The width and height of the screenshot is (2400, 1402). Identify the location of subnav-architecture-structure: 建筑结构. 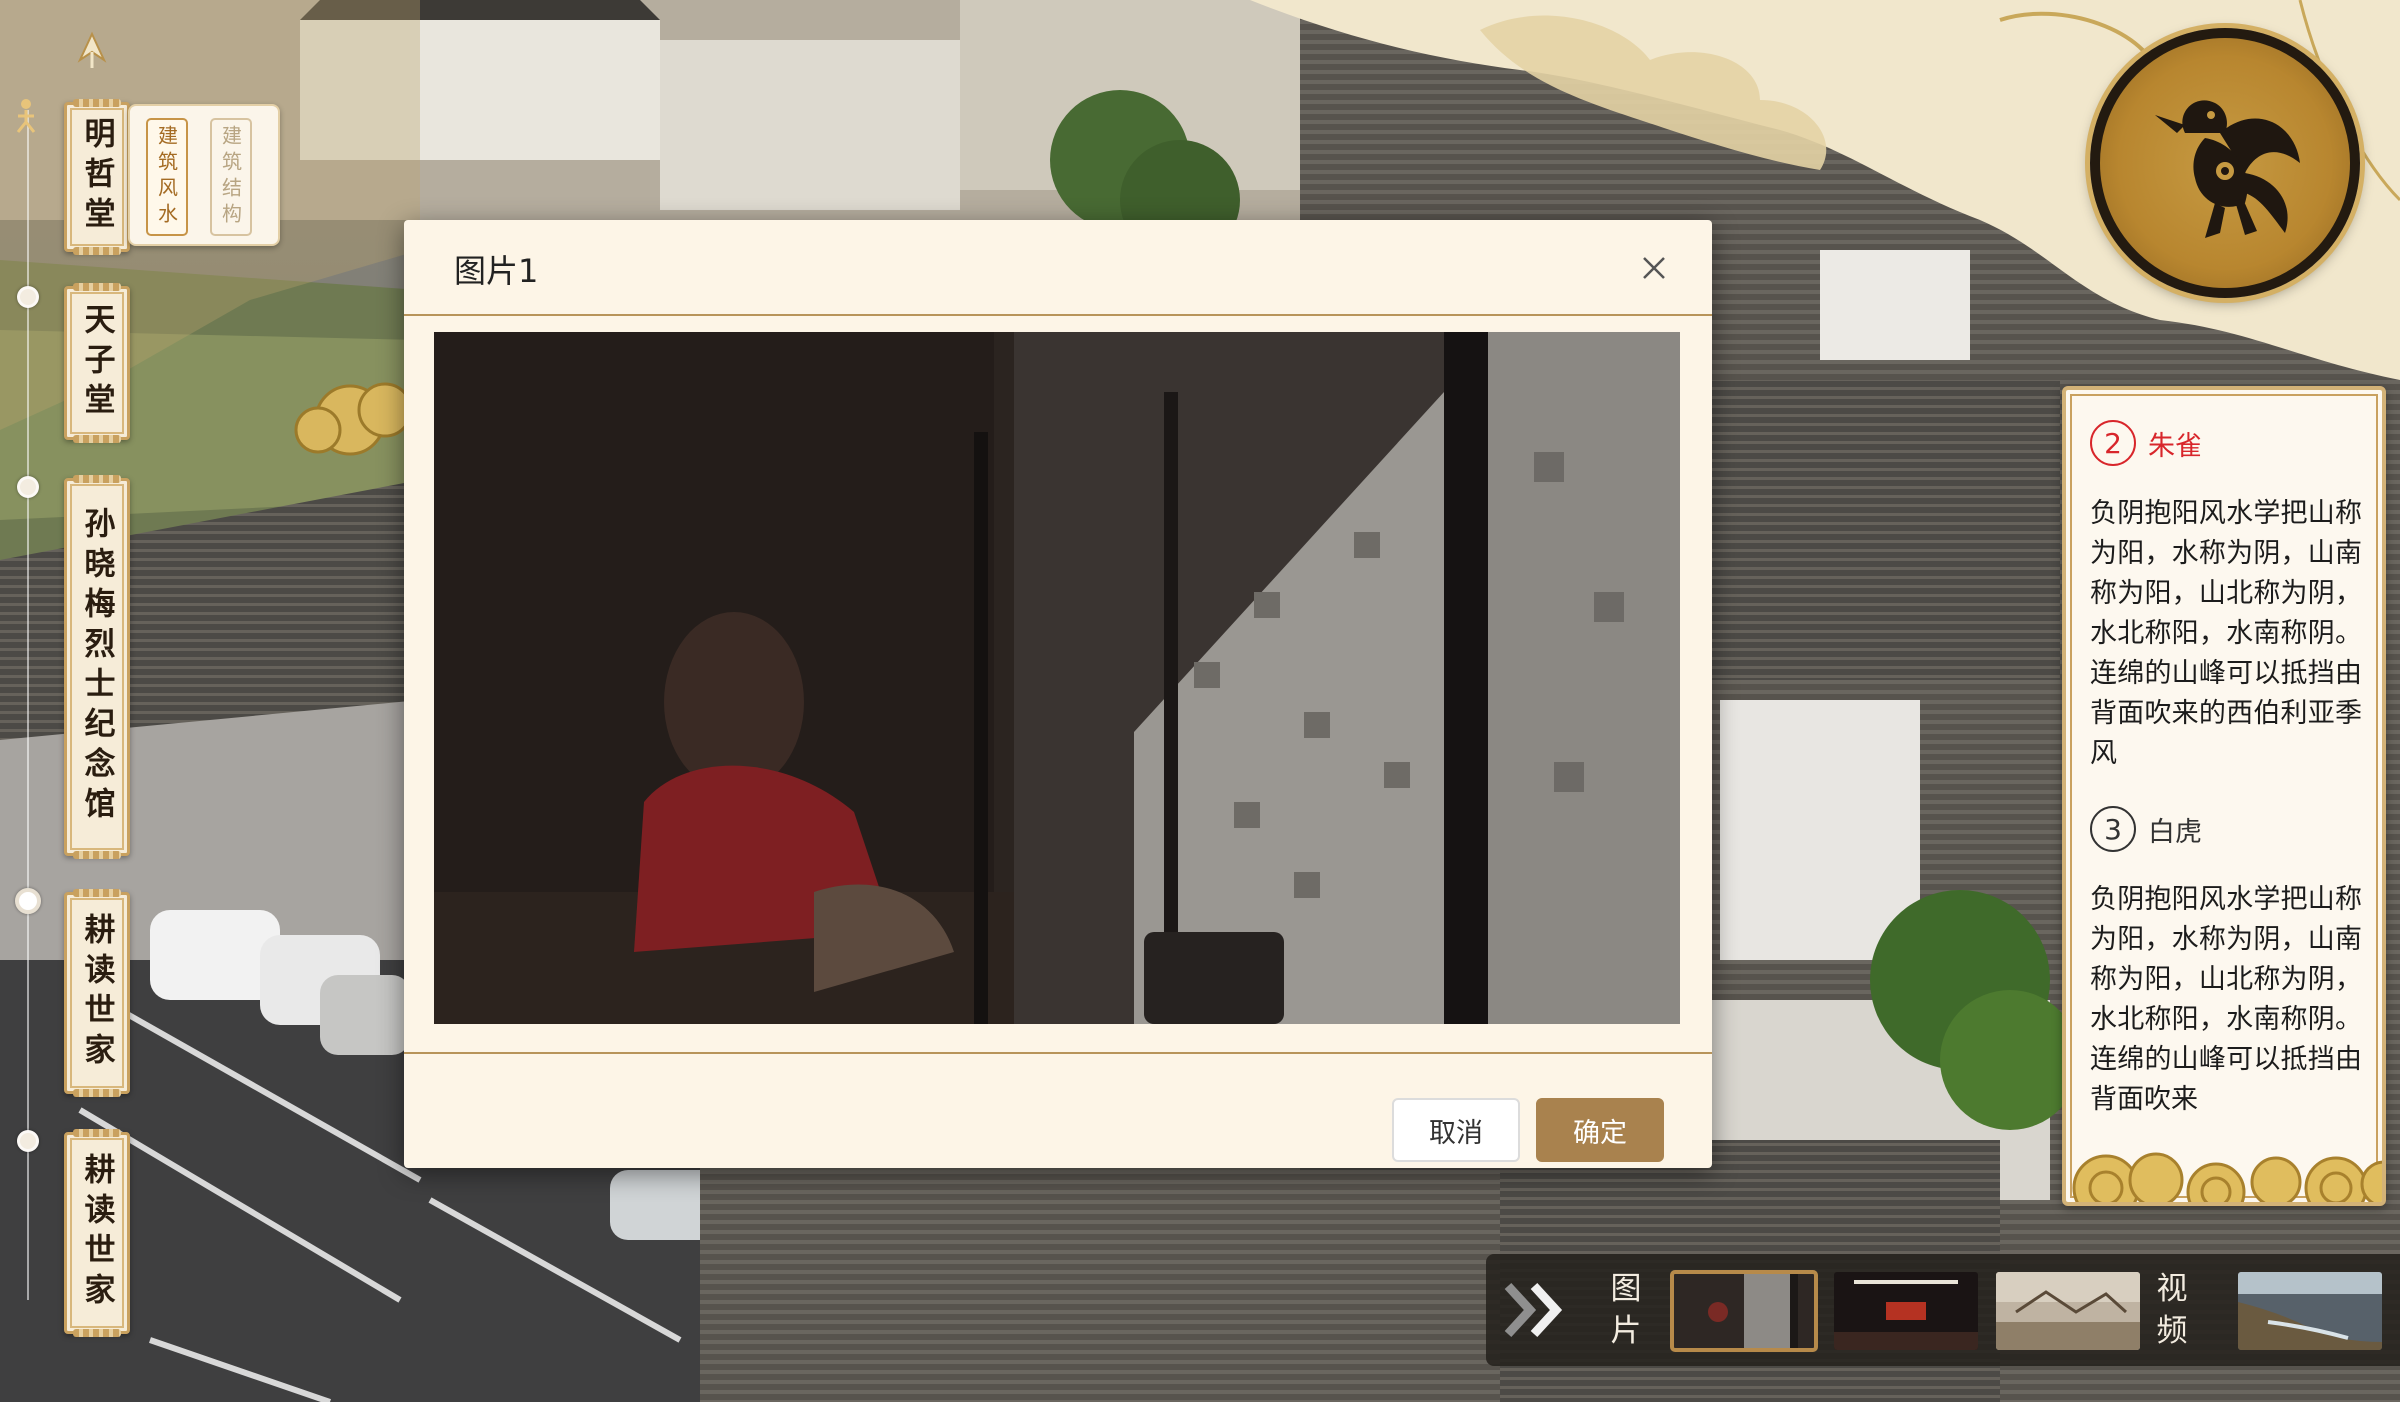
(231, 177).